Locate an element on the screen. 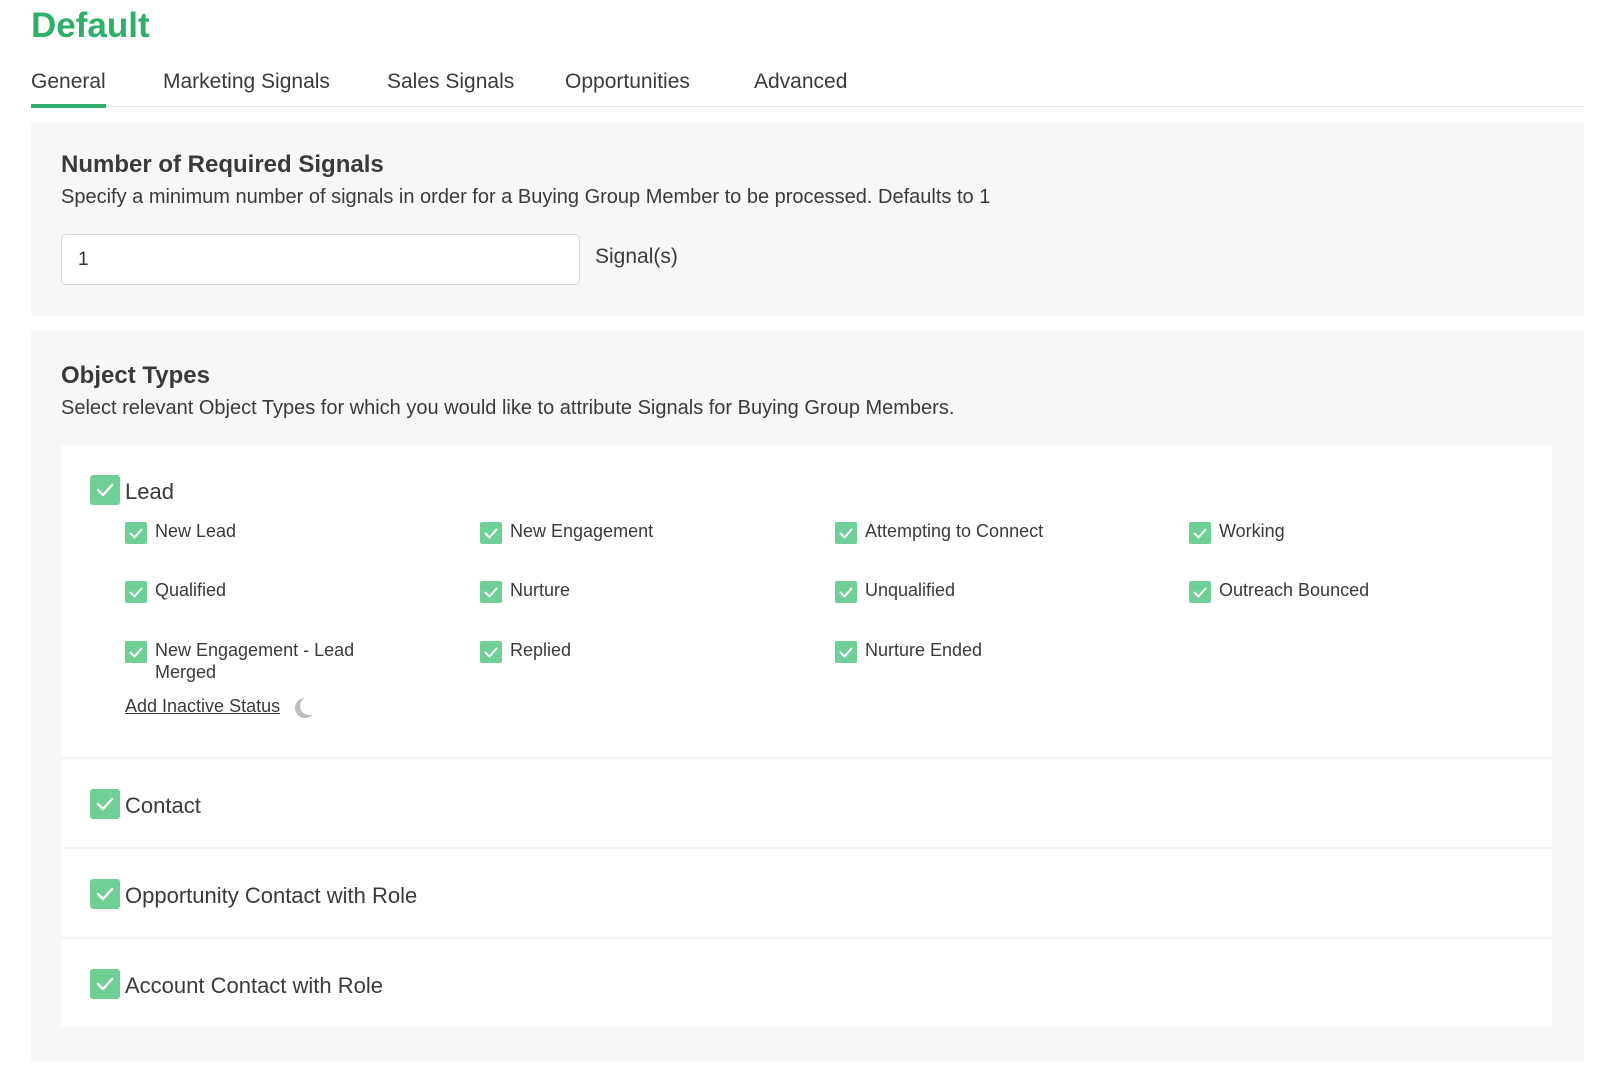 Image resolution: width=1600 pixels, height=1077 pixels. moon-icon is located at coordinates (303, 708).